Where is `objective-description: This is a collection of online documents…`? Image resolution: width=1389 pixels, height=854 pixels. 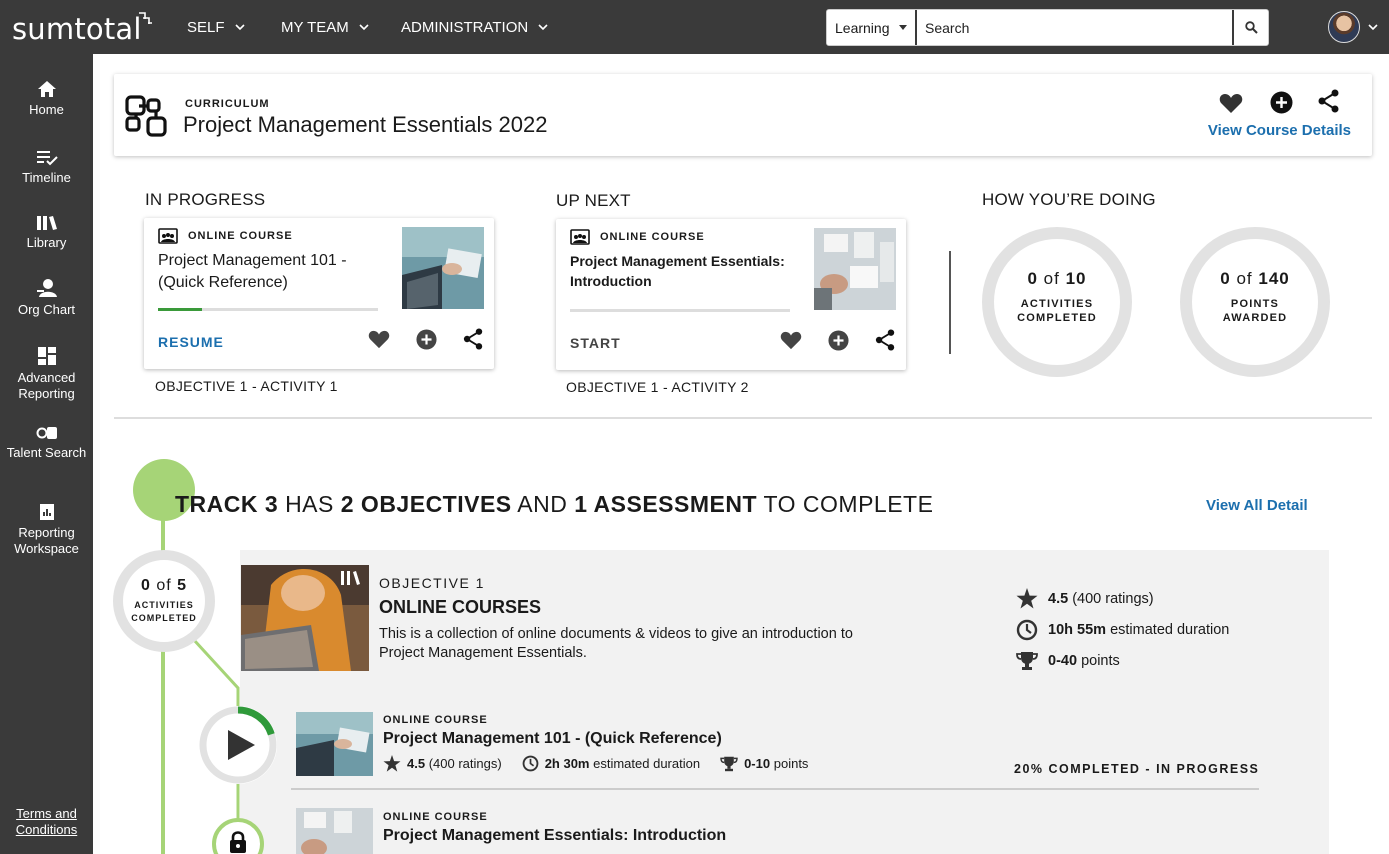
objective-description: This is a collection of online documents… is located at coordinates (616, 643).